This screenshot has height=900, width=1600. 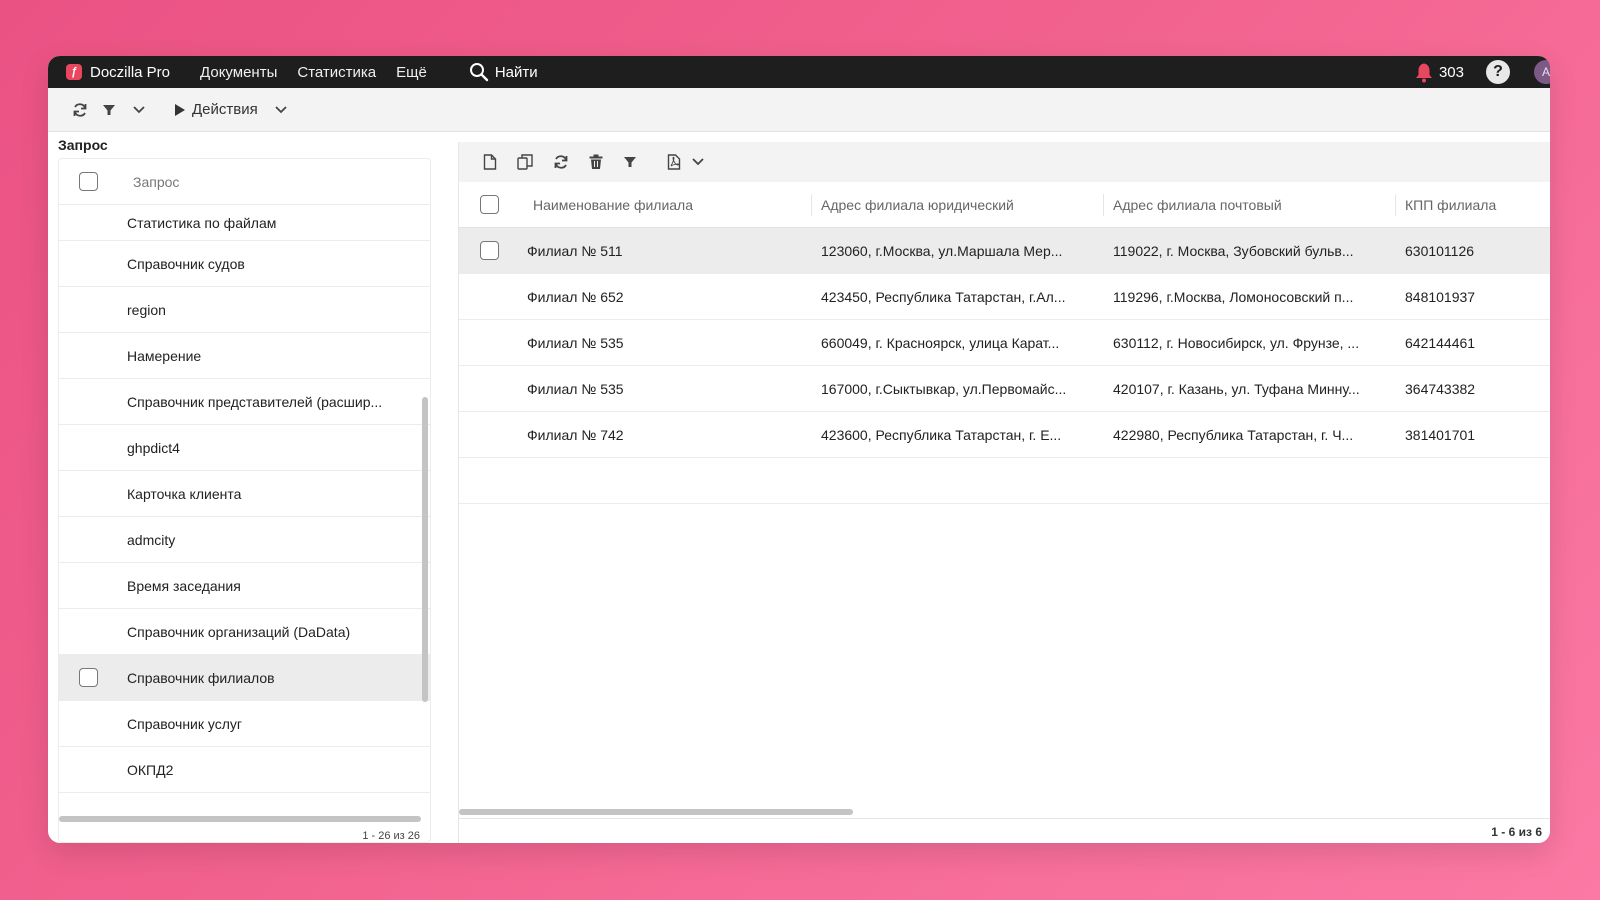 What do you see at coordinates (180, 110) in the screenshot?
I see `play-icon` at bounding box center [180, 110].